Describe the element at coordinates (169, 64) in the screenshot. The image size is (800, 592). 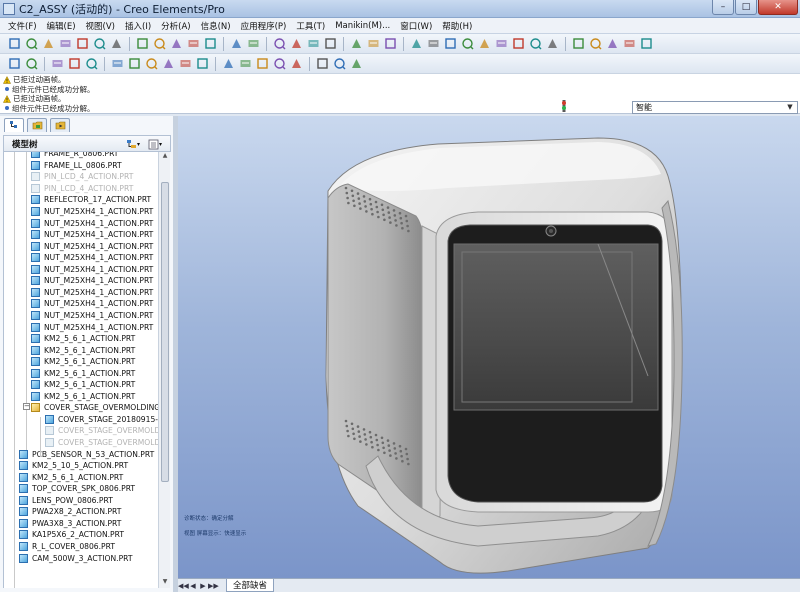
I see `draft-button` at that location.